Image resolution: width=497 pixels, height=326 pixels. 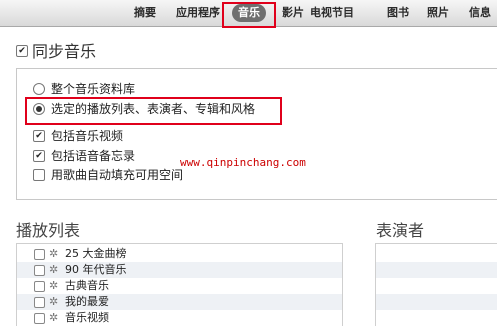 I want to click on radio-entire-library, so click(x=39, y=89).